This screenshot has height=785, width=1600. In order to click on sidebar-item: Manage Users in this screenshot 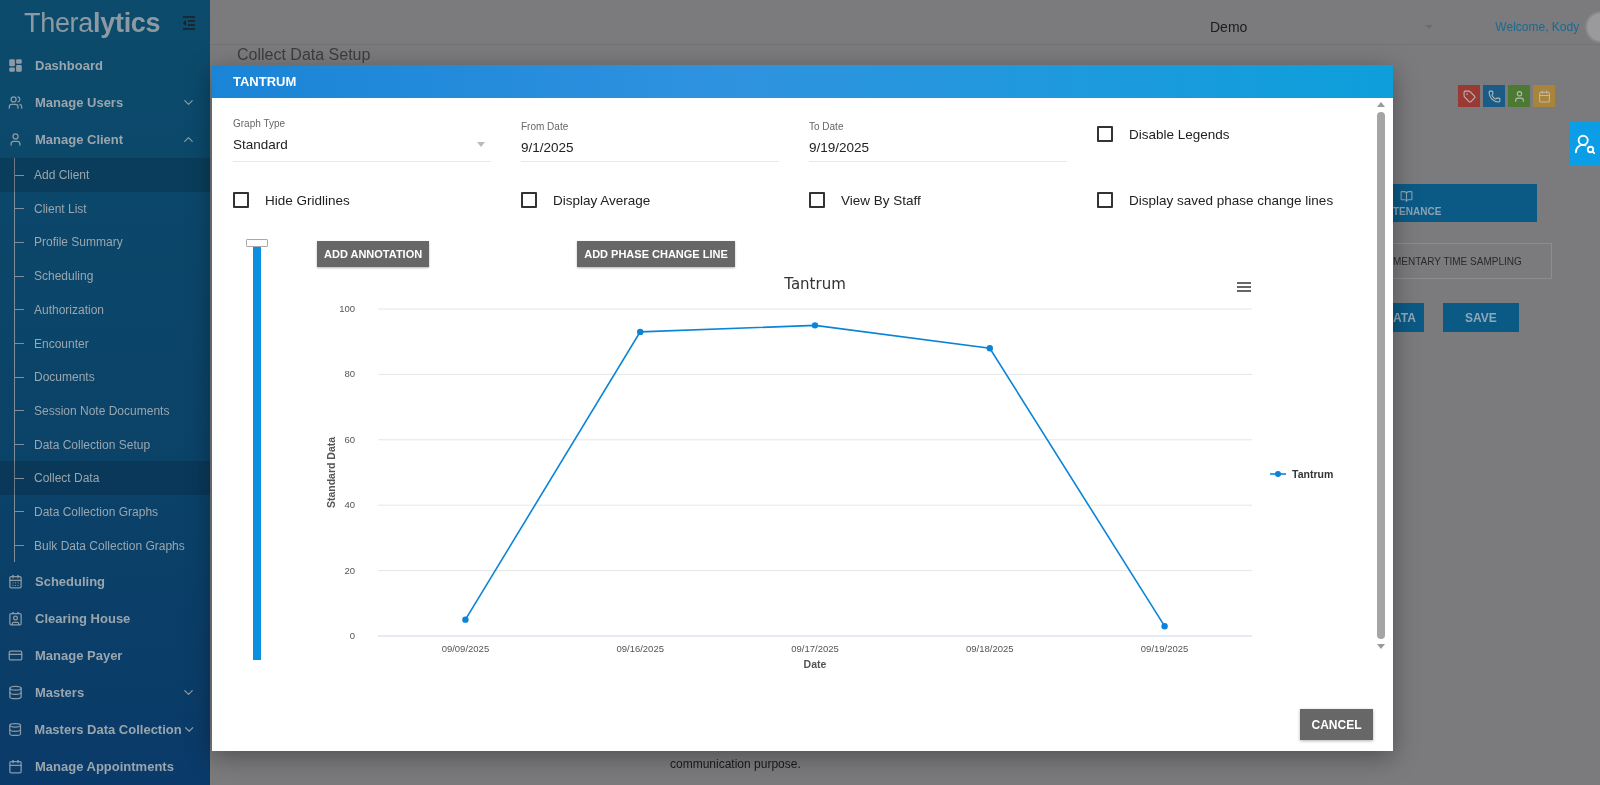, I will do `click(105, 103)`.